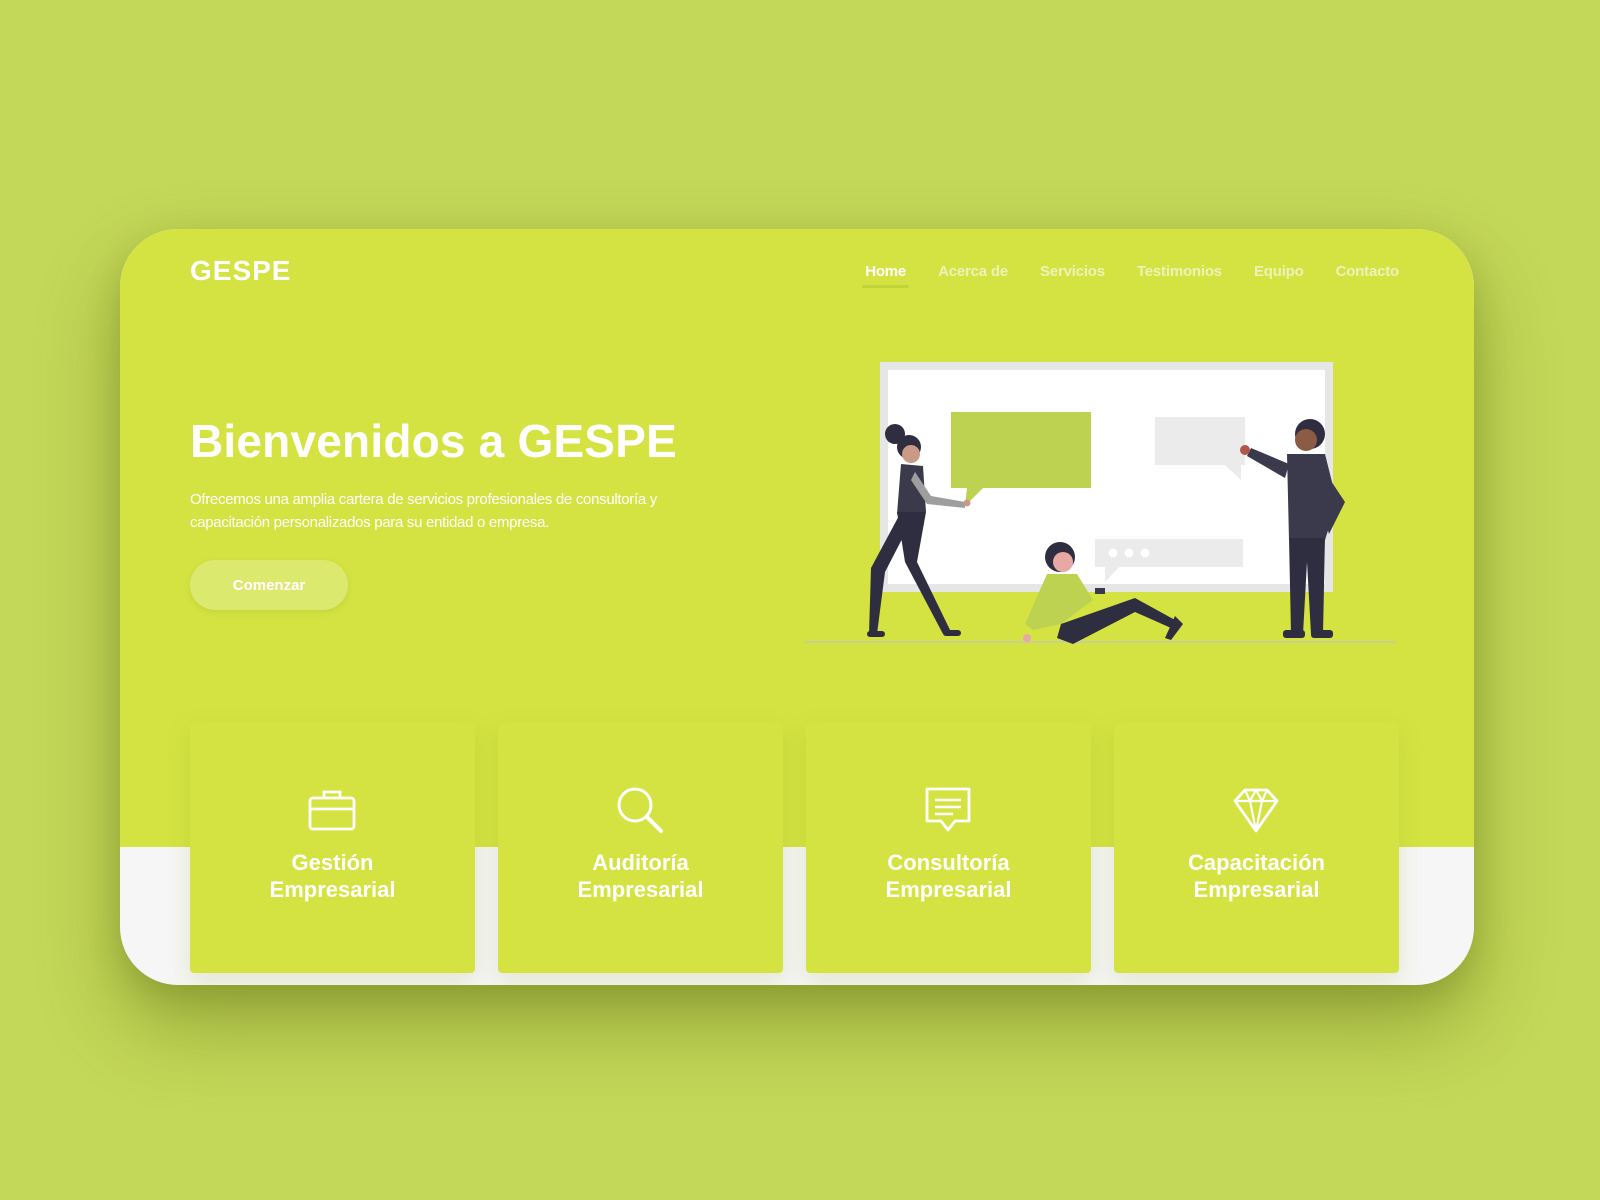 This screenshot has height=1200, width=1600. I want to click on service-card-capacitacion: Capacitación Empresarial, so click(1256, 848).